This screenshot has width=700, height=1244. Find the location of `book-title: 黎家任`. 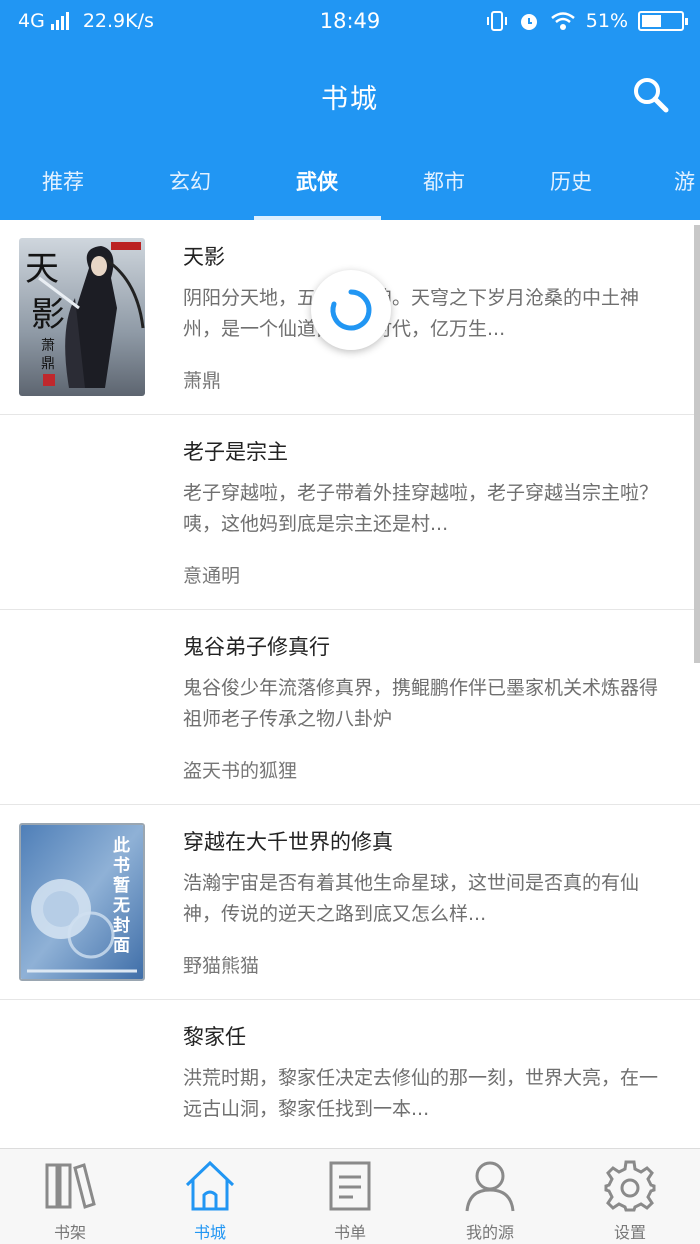

book-title: 黎家任 is located at coordinates (214, 1037).